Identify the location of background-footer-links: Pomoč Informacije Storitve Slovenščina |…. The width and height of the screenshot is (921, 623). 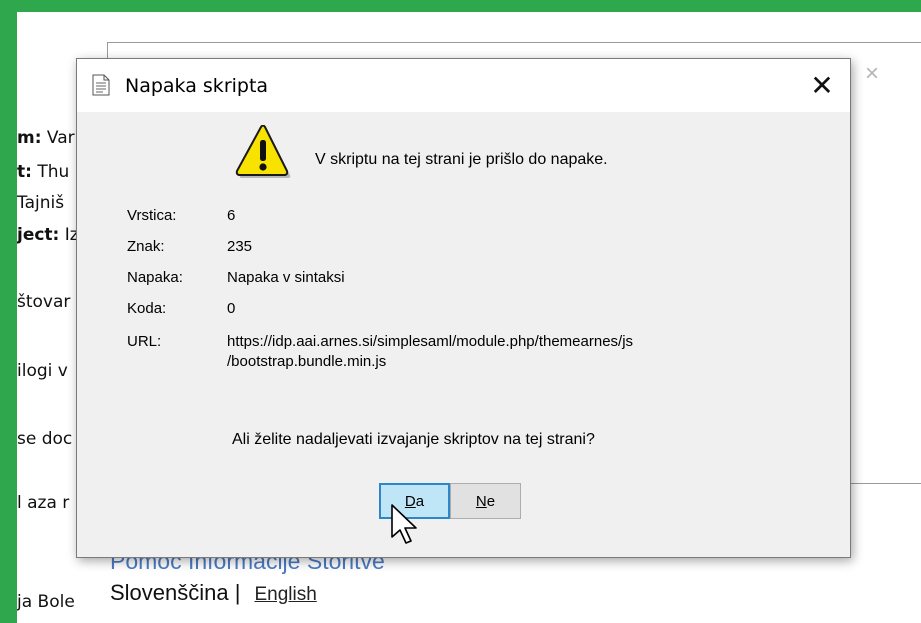
(247, 577).